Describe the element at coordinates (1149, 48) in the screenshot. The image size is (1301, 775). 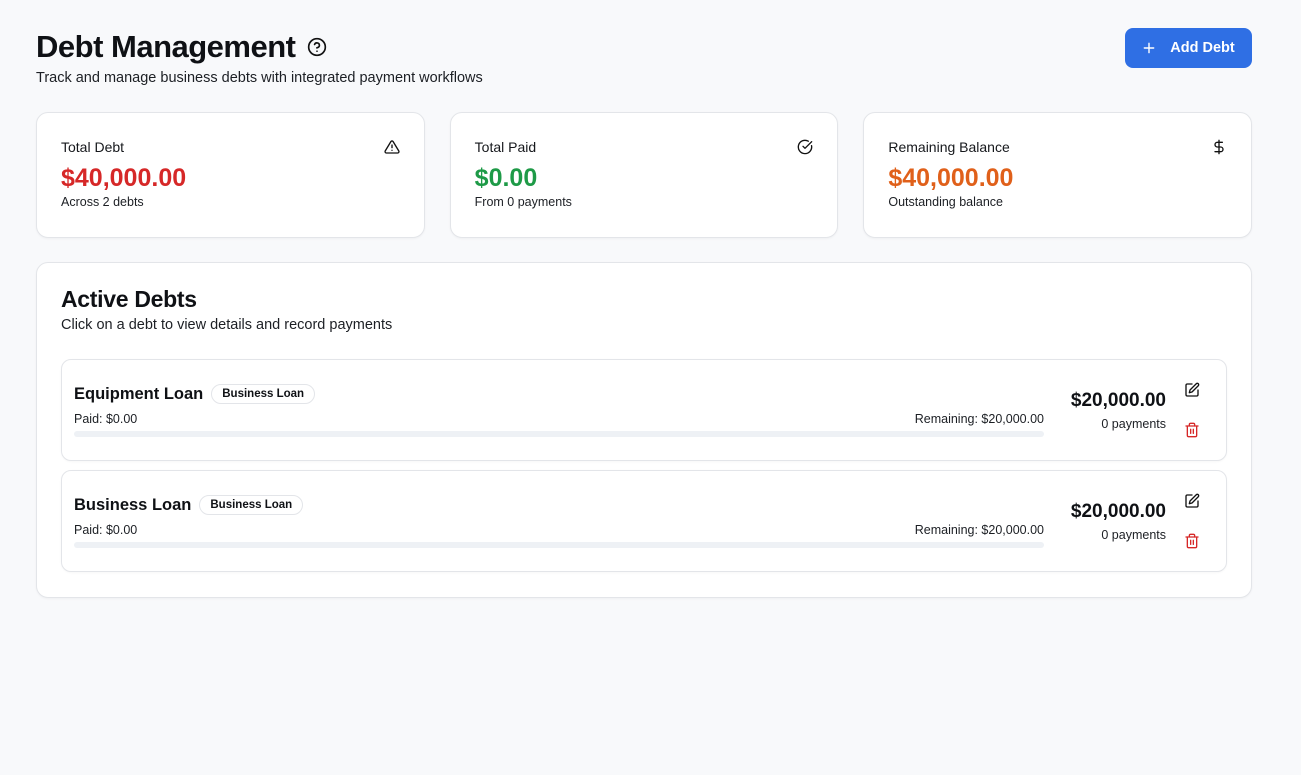
I see `plus-icon` at that location.